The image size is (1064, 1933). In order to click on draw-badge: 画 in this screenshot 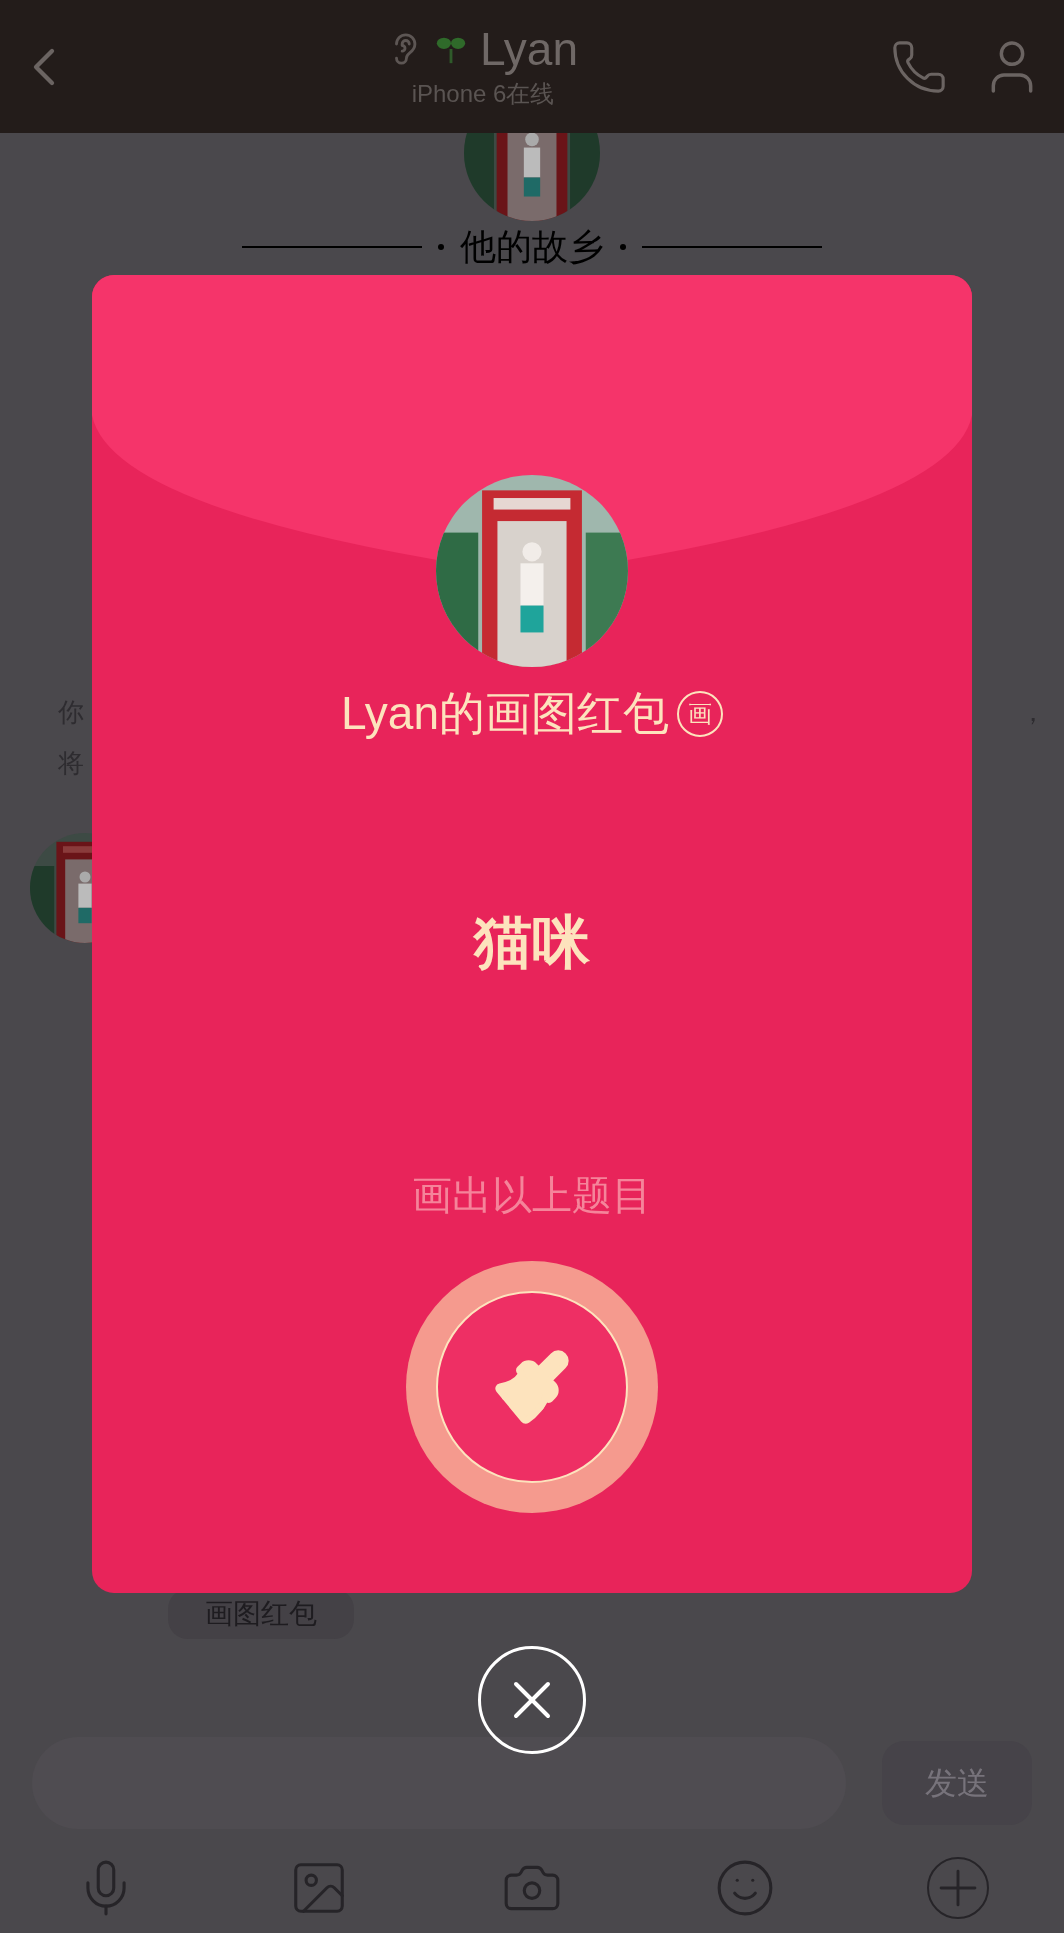, I will do `click(700, 713)`.